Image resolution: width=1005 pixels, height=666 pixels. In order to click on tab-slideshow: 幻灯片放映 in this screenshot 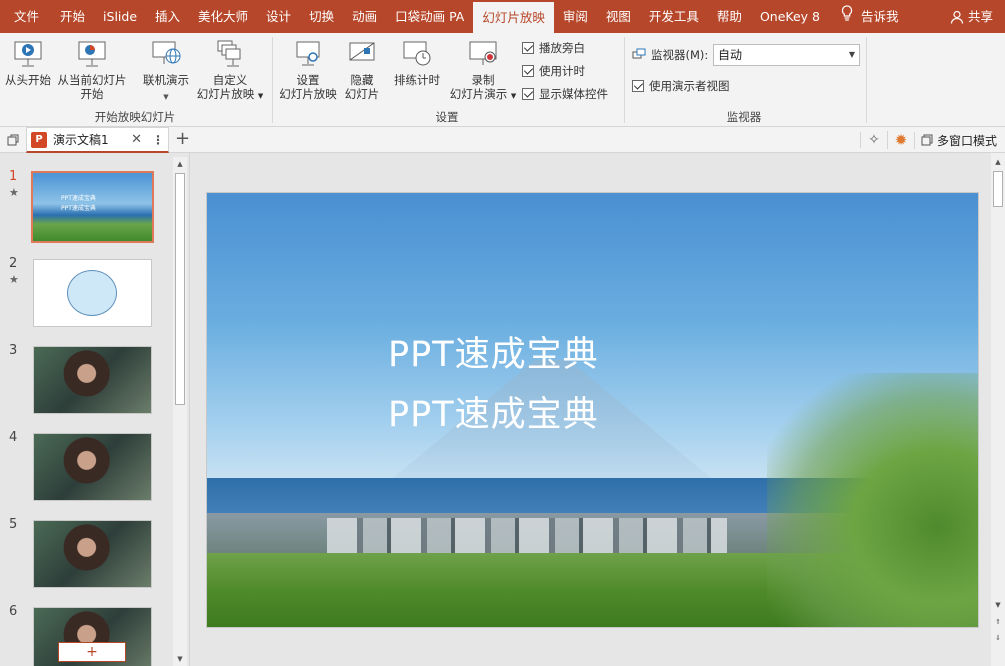, I will do `click(513, 17)`.